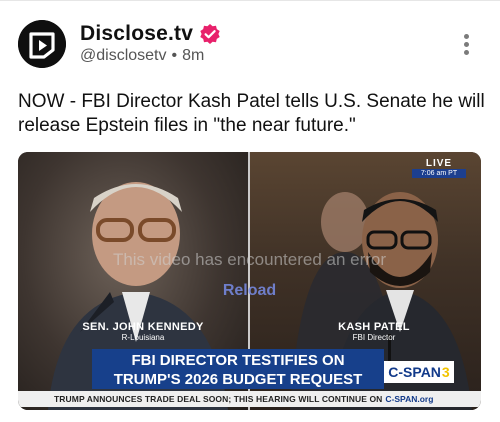 This screenshot has height=422, width=500. I want to click on display-name: Disclose.tv, so click(136, 34).